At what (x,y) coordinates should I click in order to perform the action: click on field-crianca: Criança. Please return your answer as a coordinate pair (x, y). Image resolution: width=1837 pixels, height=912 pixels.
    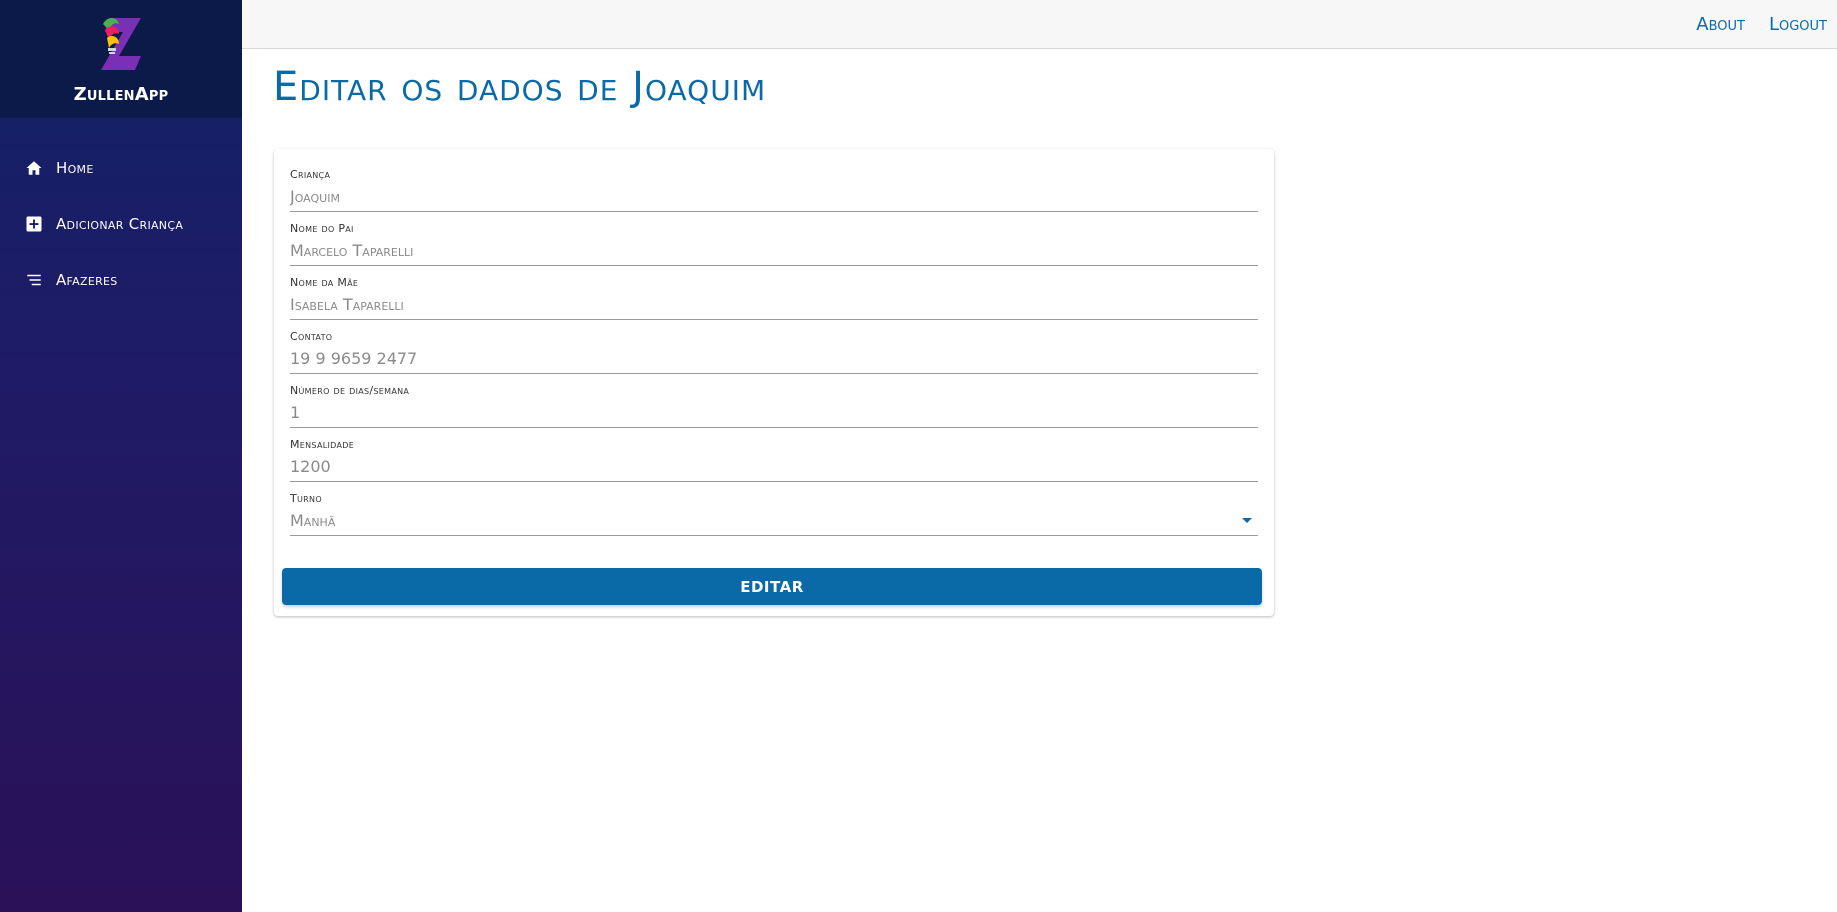
    Looking at the image, I should click on (774, 194).